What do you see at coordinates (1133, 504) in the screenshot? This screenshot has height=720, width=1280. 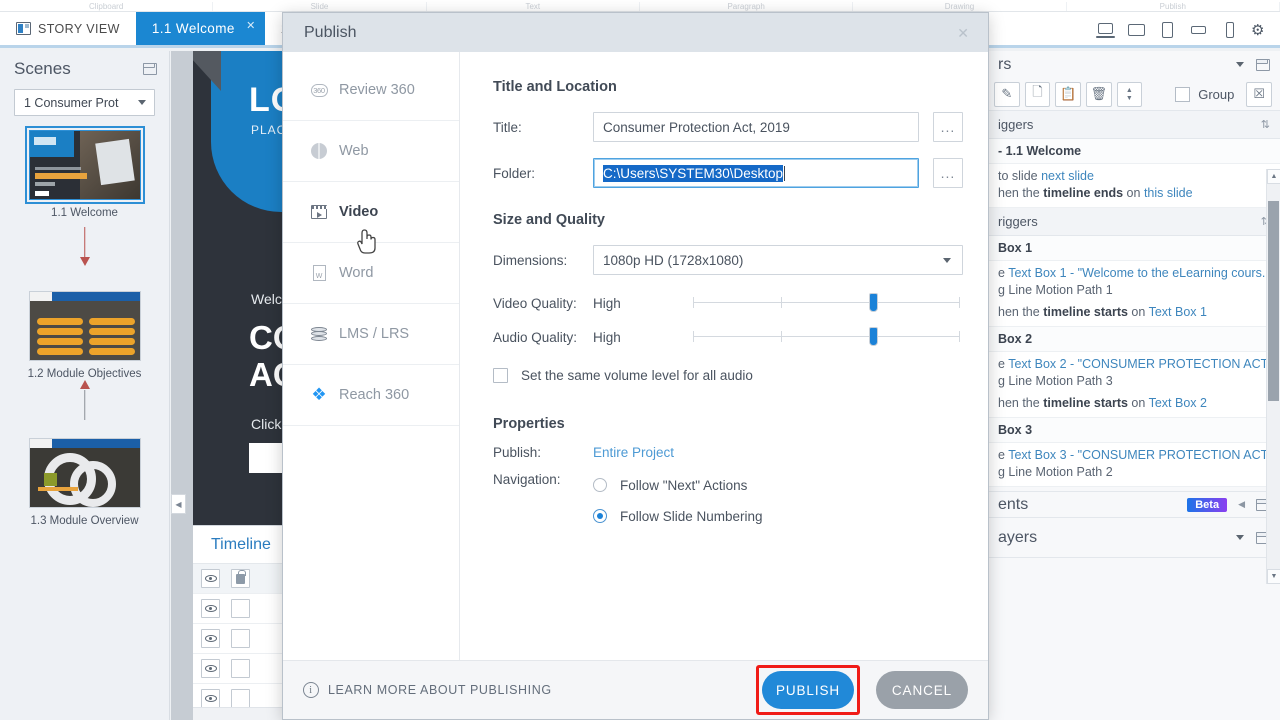 I see `states-panel-header: ents Beta ◀` at bounding box center [1133, 504].